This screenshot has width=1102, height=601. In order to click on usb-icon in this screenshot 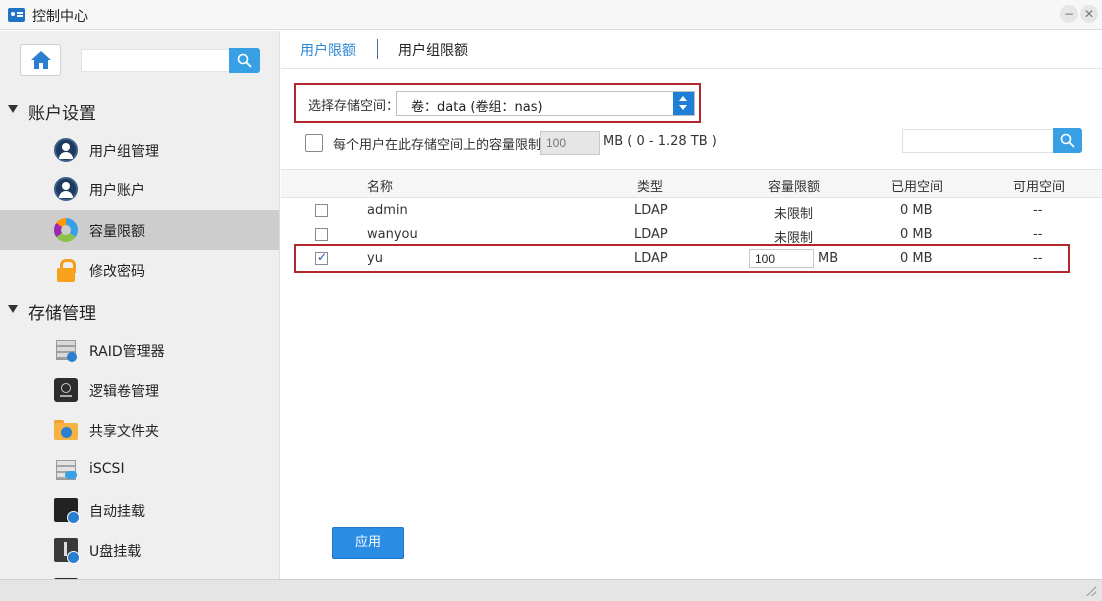, I will do `click(67, 551)`.